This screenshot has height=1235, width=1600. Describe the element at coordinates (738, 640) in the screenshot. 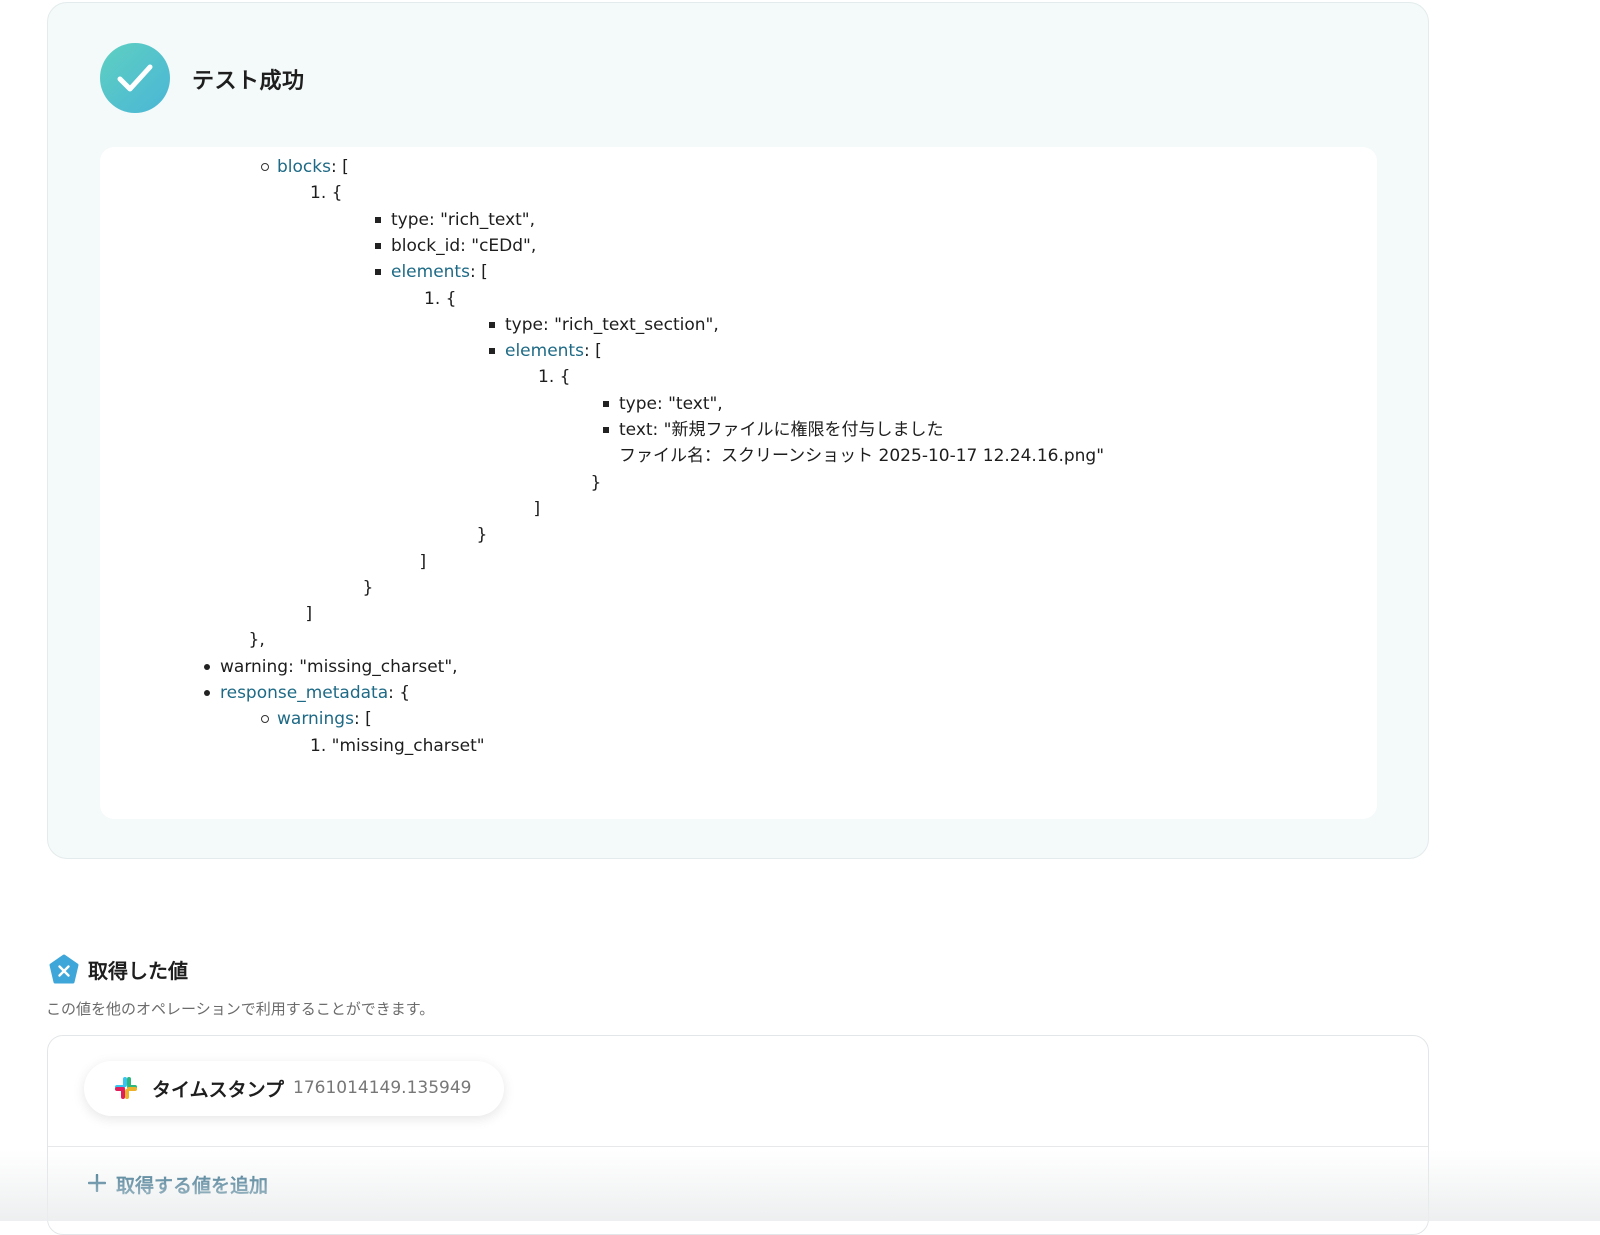

I see `output-line: },` at that location.